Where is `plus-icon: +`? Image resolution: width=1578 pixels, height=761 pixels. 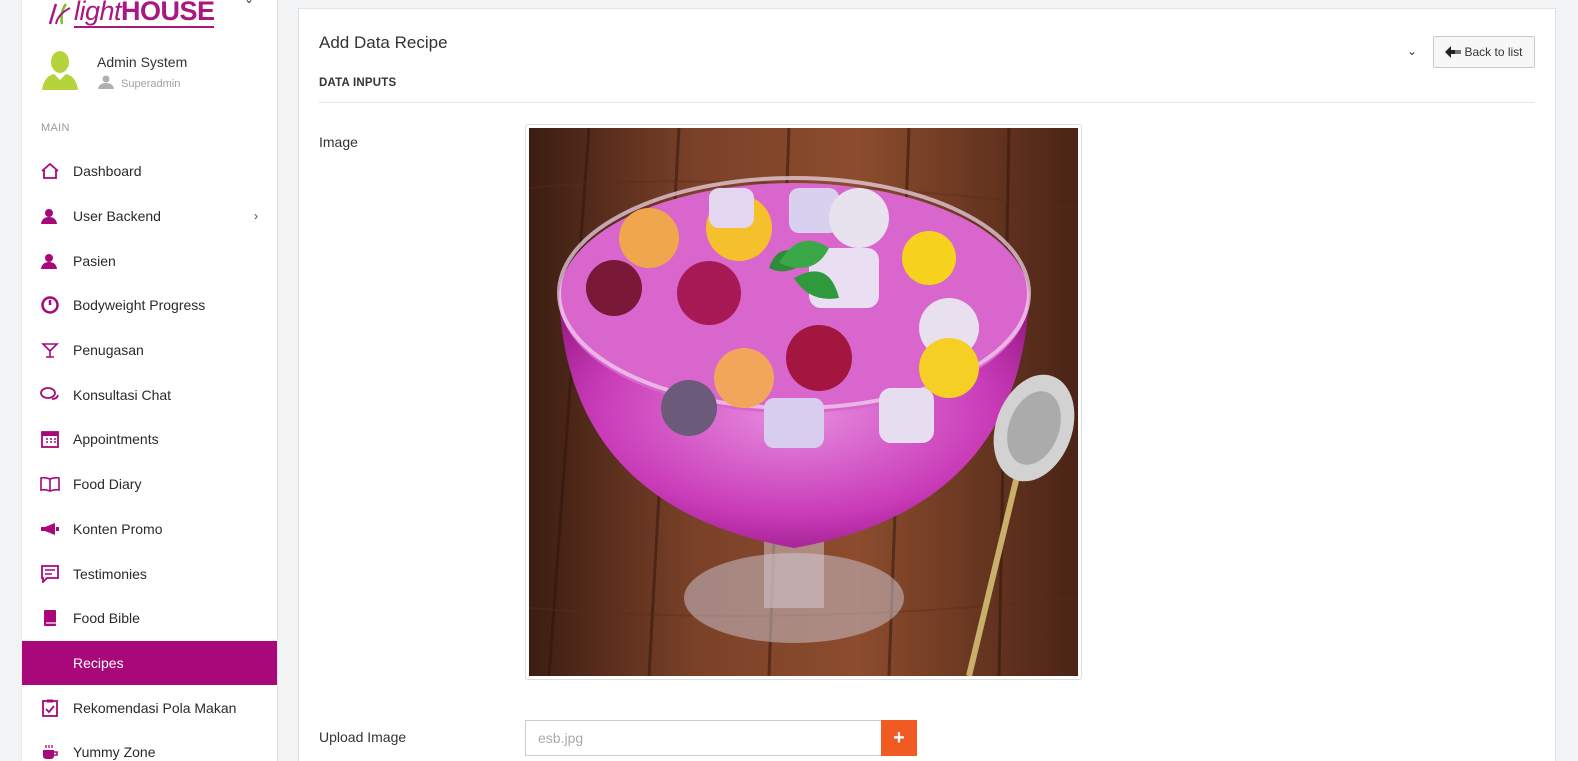 plus-icon: + is located at coordinates (899, 737).